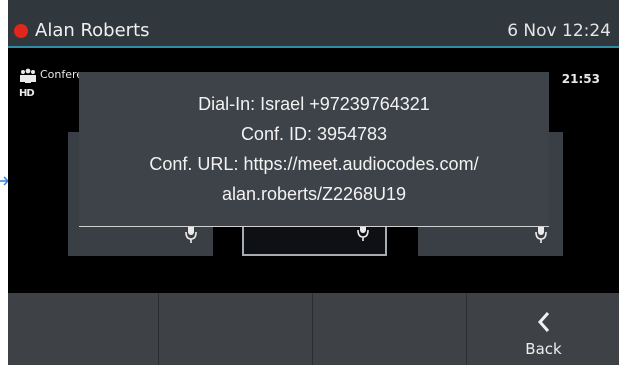 Image resolution: width=619 pixels, height=365 pixels. I want to click on call-timer: 21:53, so click(580, 79).